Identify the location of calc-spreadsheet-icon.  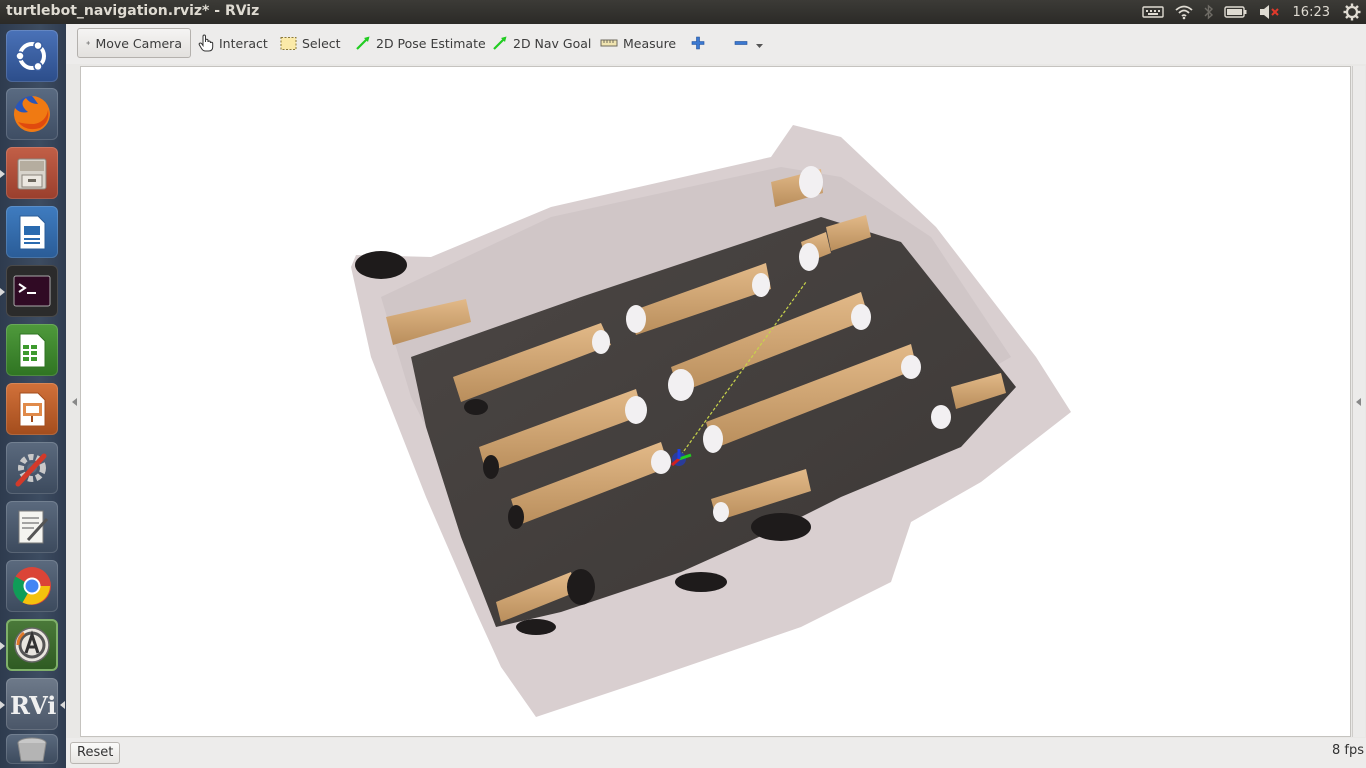
(32, 350).